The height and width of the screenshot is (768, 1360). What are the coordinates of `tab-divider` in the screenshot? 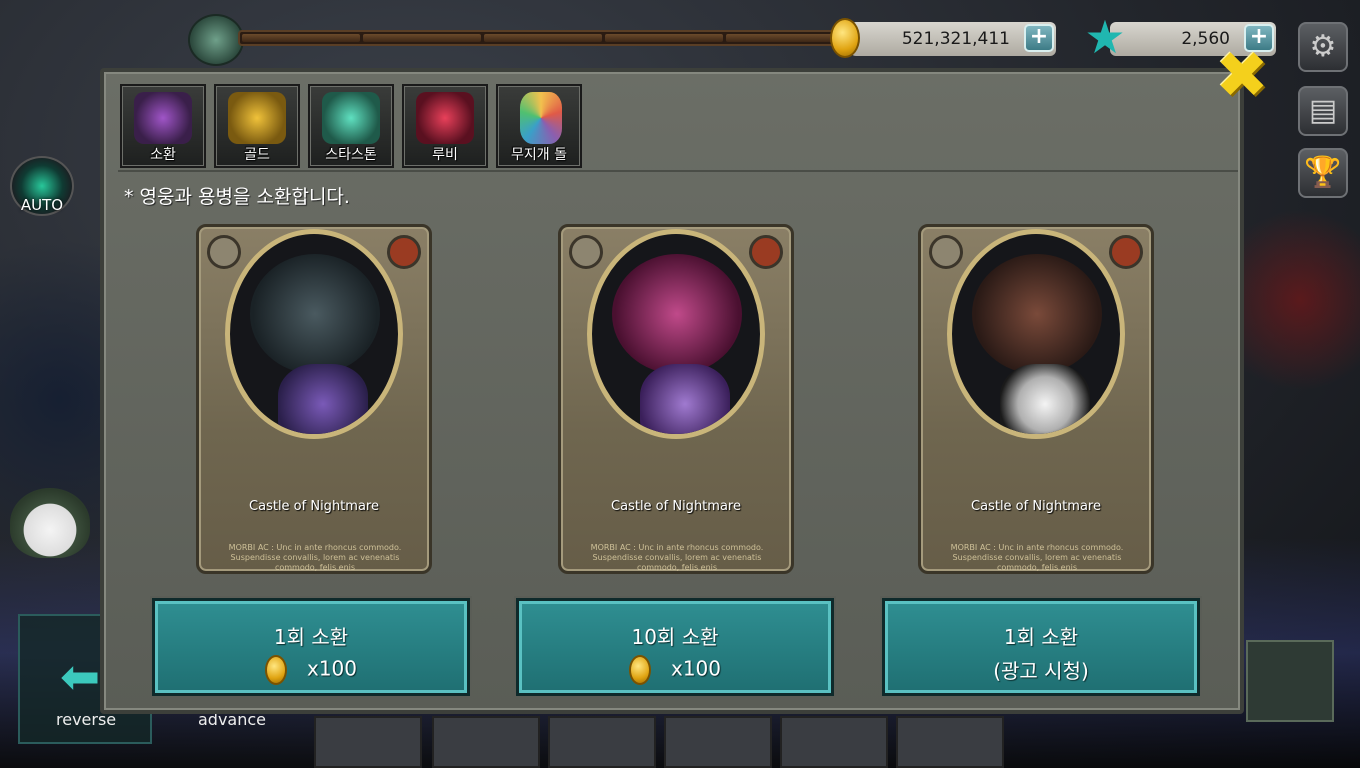 It's located at (678, 171).